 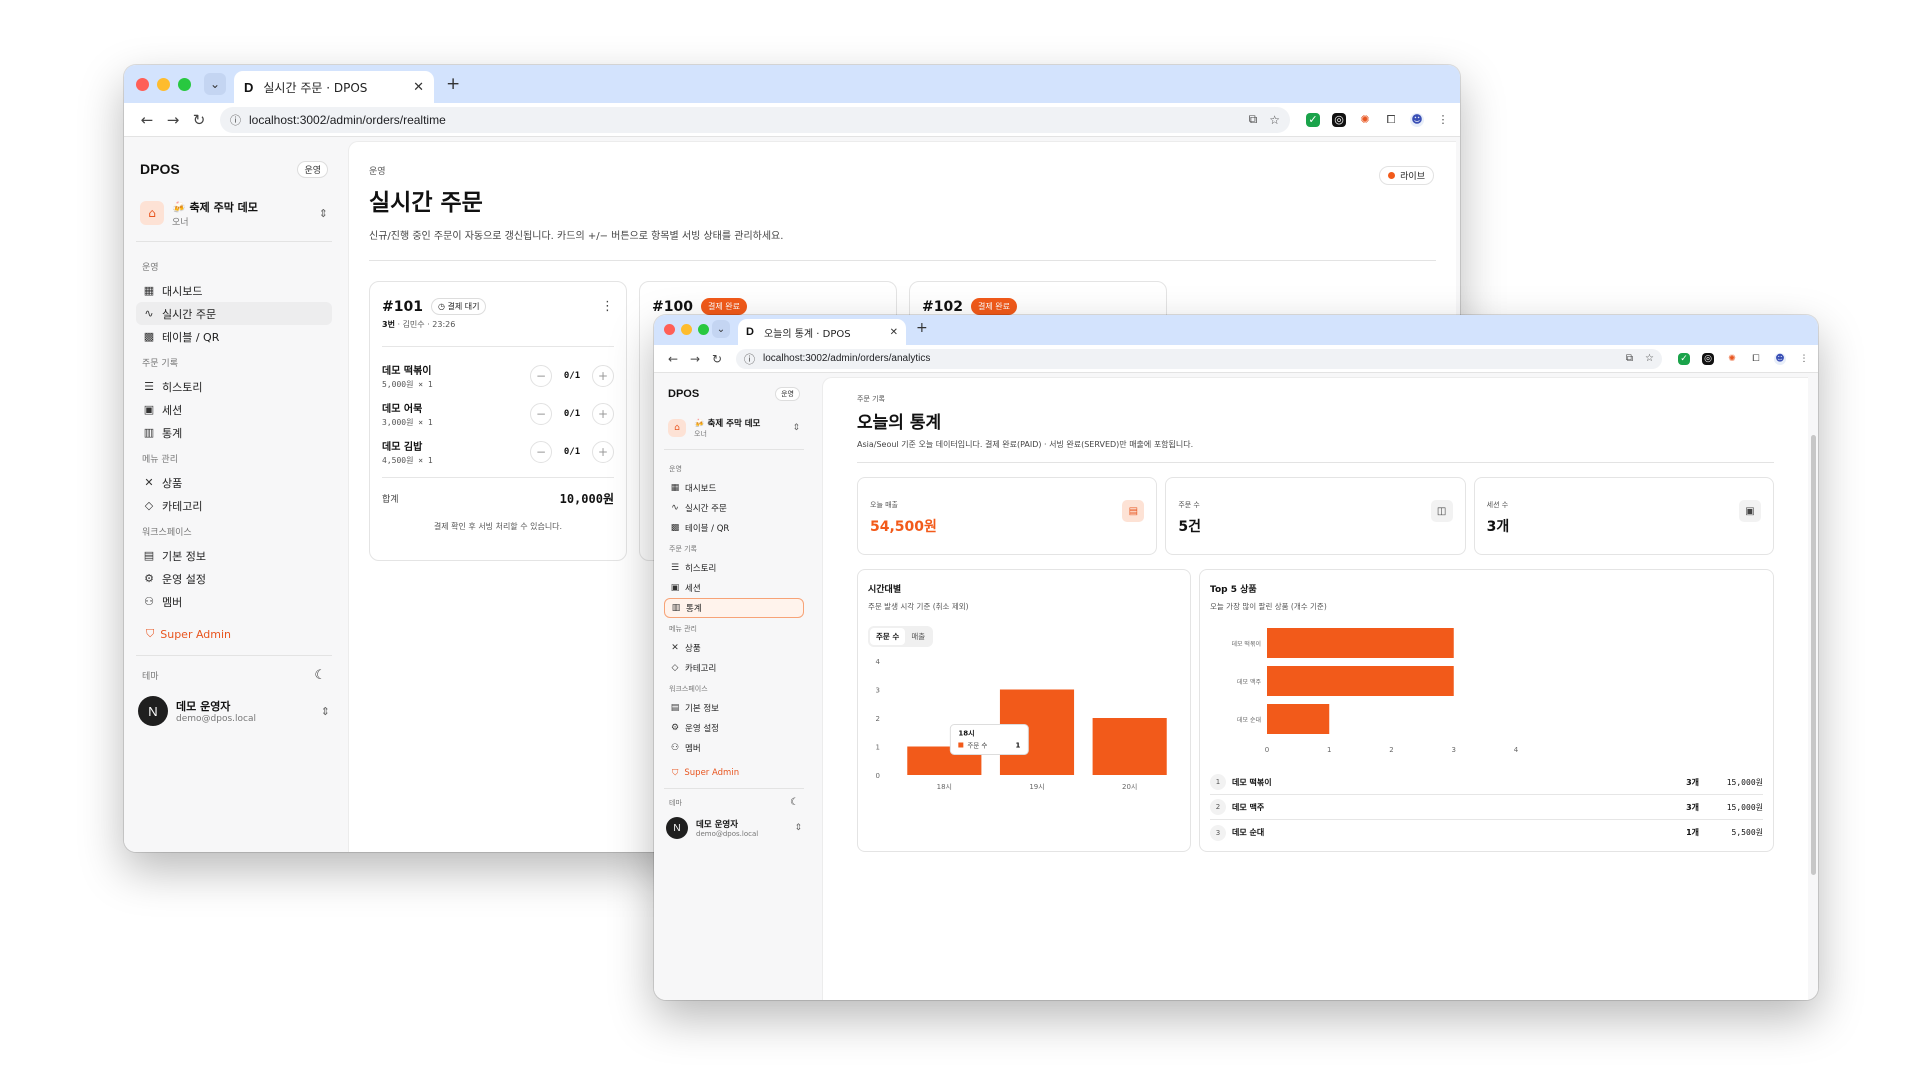 I want to click on order-number: #102, so click(x=942, y=306).